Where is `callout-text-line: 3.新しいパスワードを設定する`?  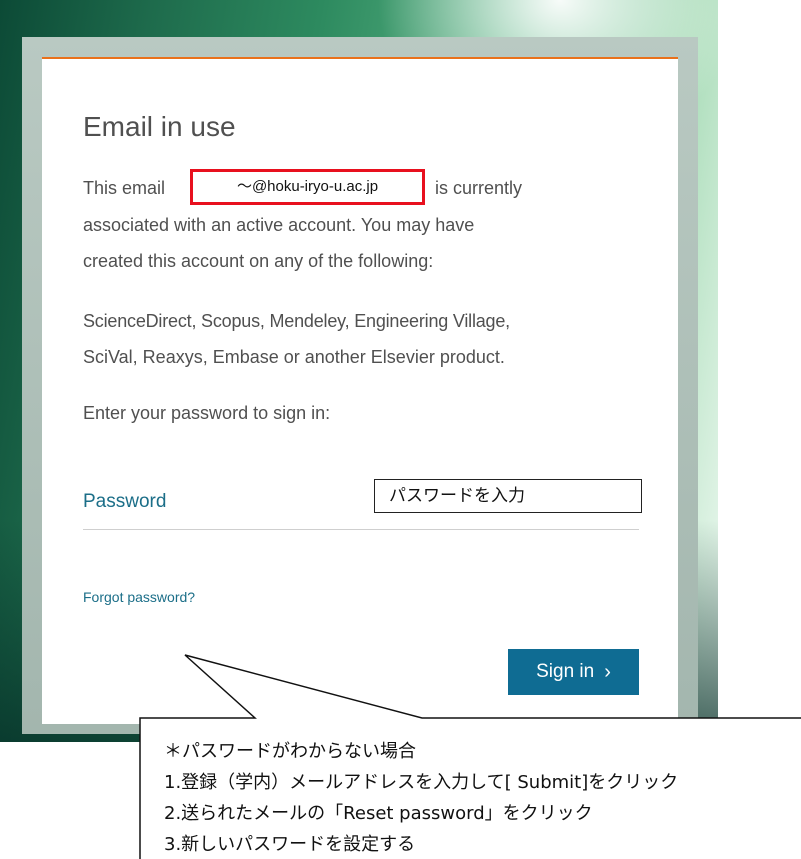 callout-text-line: 3.新しいパスワードを設定する is located at coordinates (290, 844).